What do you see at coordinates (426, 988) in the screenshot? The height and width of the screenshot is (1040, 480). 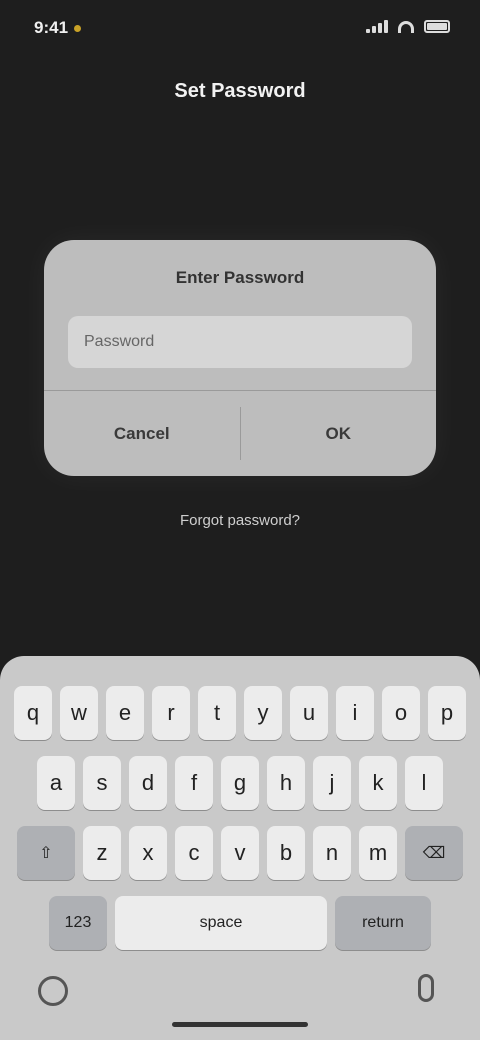 I see `microphone-icon` at bounding box center [426, 988].